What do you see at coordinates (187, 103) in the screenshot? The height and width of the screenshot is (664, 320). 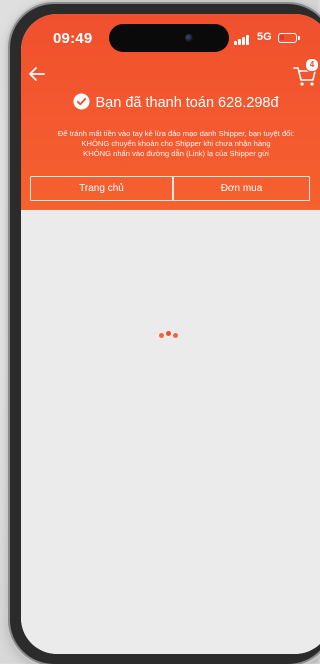 I see `payment-amount-text: Bạn đã thanh toán 628.298đ` at bounding box center [187, 103].